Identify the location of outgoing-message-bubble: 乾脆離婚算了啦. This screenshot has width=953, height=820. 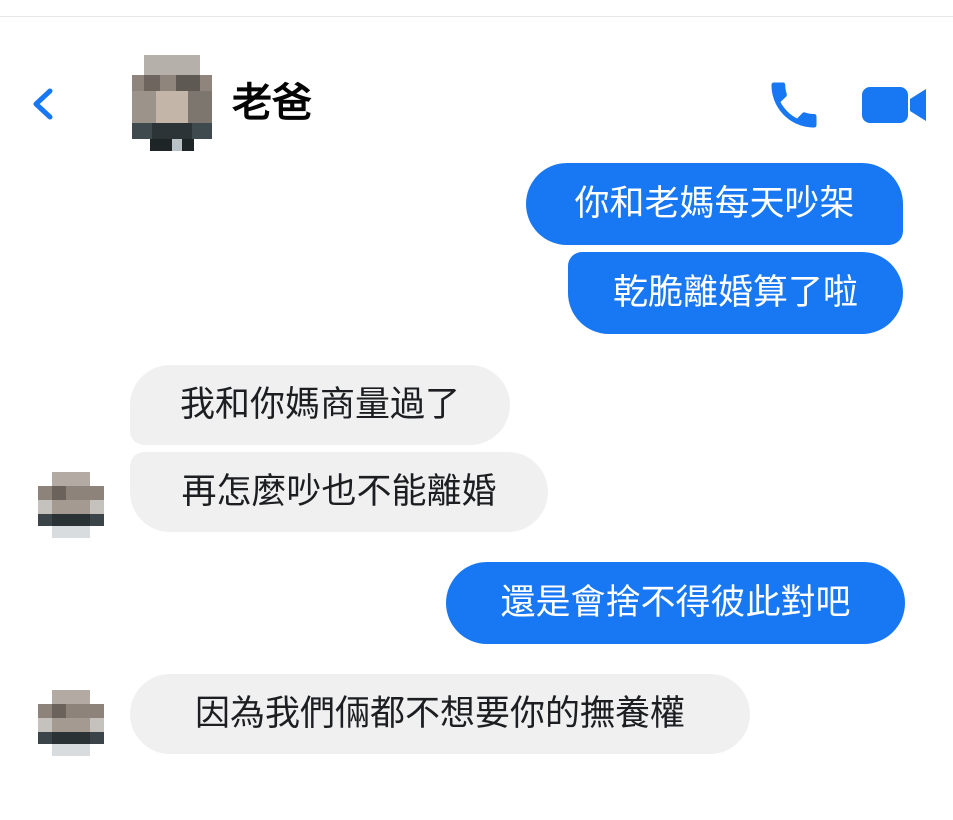
(735, 293).